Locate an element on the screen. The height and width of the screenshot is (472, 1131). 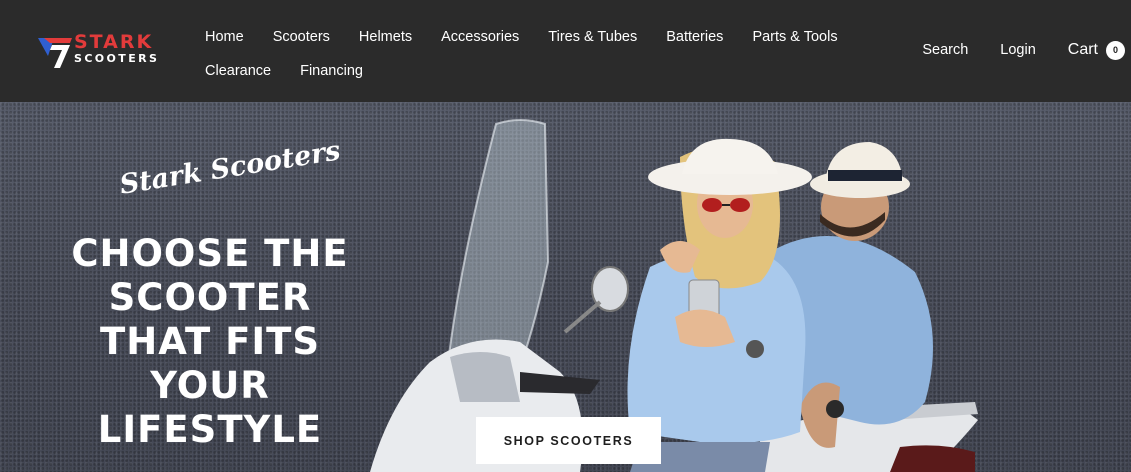
cart-link: Cart 0 is located at coordinates (1096, 50).